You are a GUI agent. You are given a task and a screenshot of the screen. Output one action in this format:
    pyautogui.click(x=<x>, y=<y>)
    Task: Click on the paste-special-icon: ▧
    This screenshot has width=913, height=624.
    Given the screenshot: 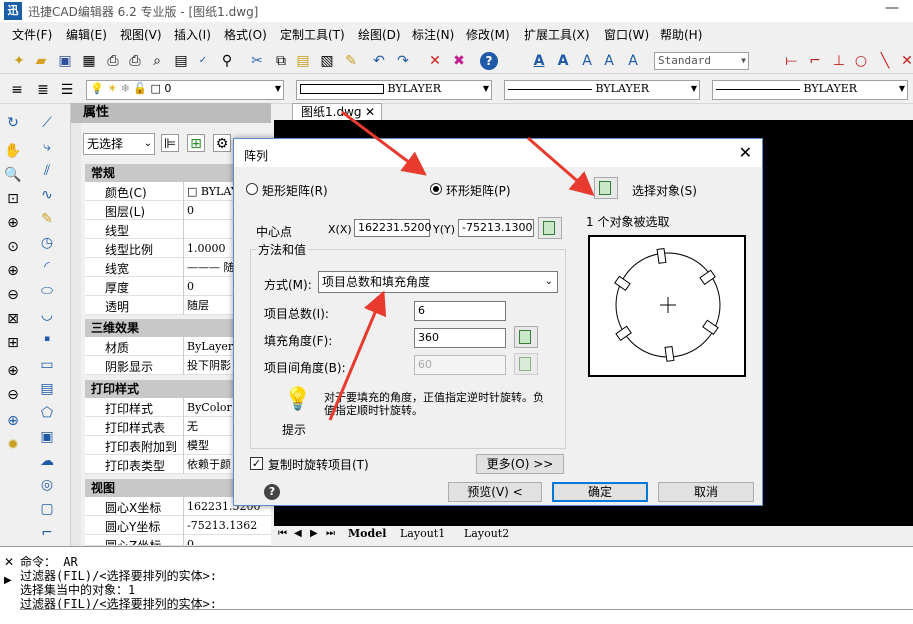 What is the action you would take?
    pyautogui.click(x=327, y=61)
    